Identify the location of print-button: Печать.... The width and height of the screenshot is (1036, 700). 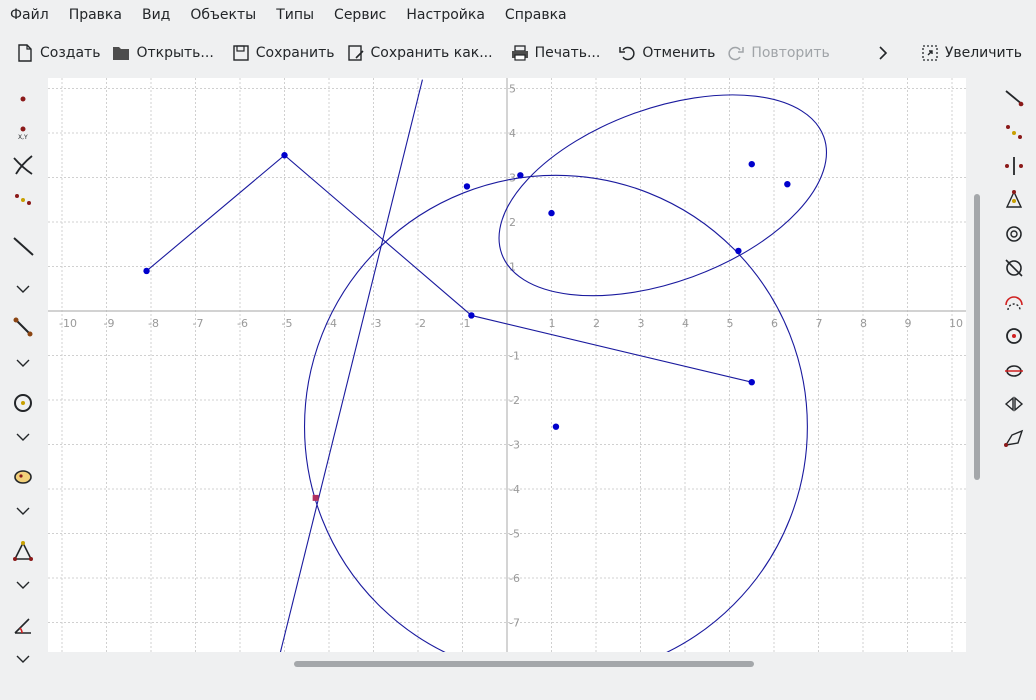
(556, 53).